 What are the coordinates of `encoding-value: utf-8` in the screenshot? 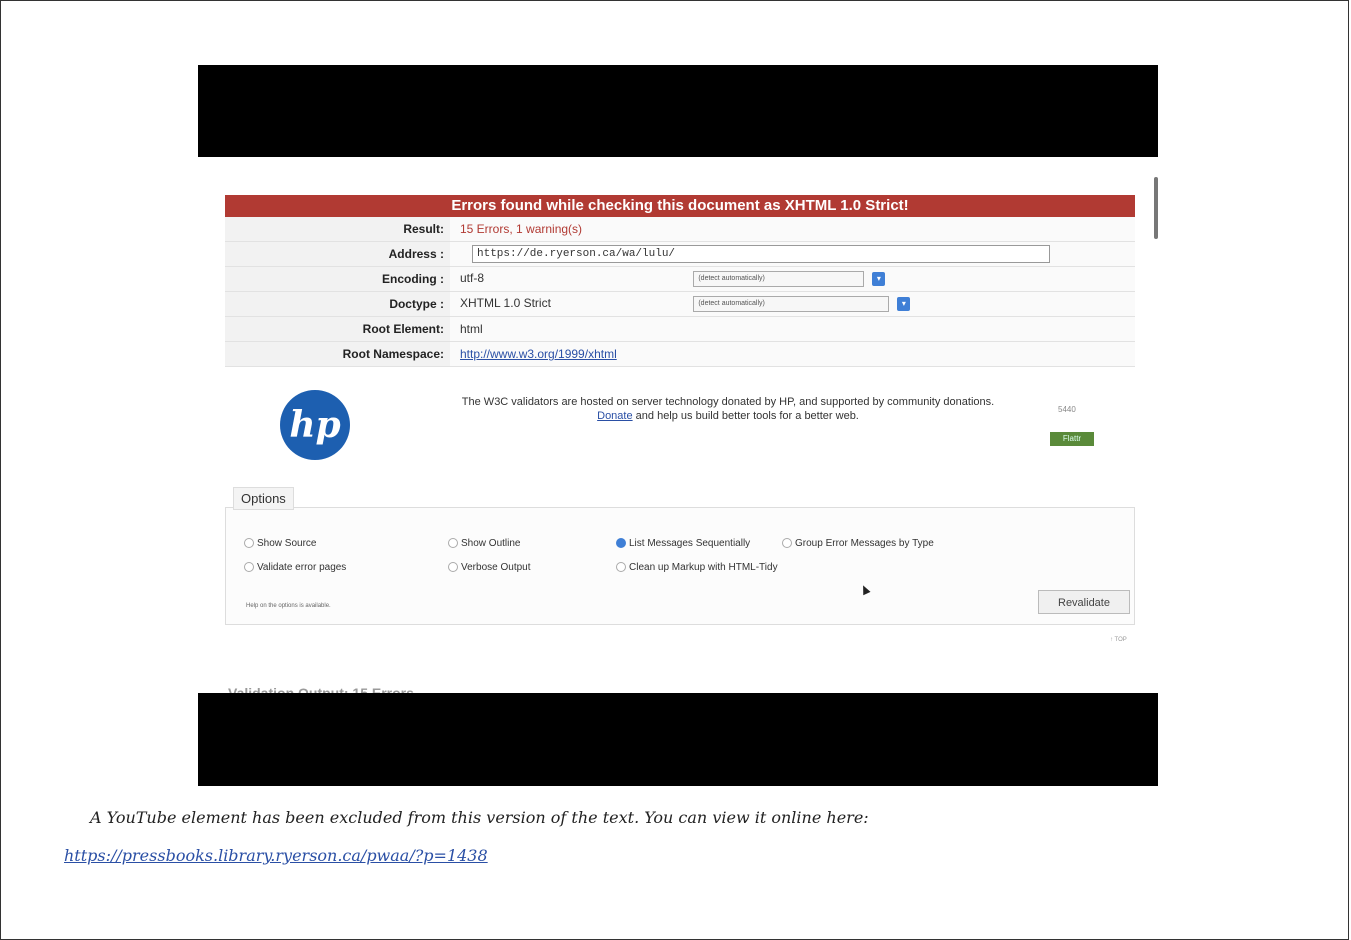 It's located at (472, 278).